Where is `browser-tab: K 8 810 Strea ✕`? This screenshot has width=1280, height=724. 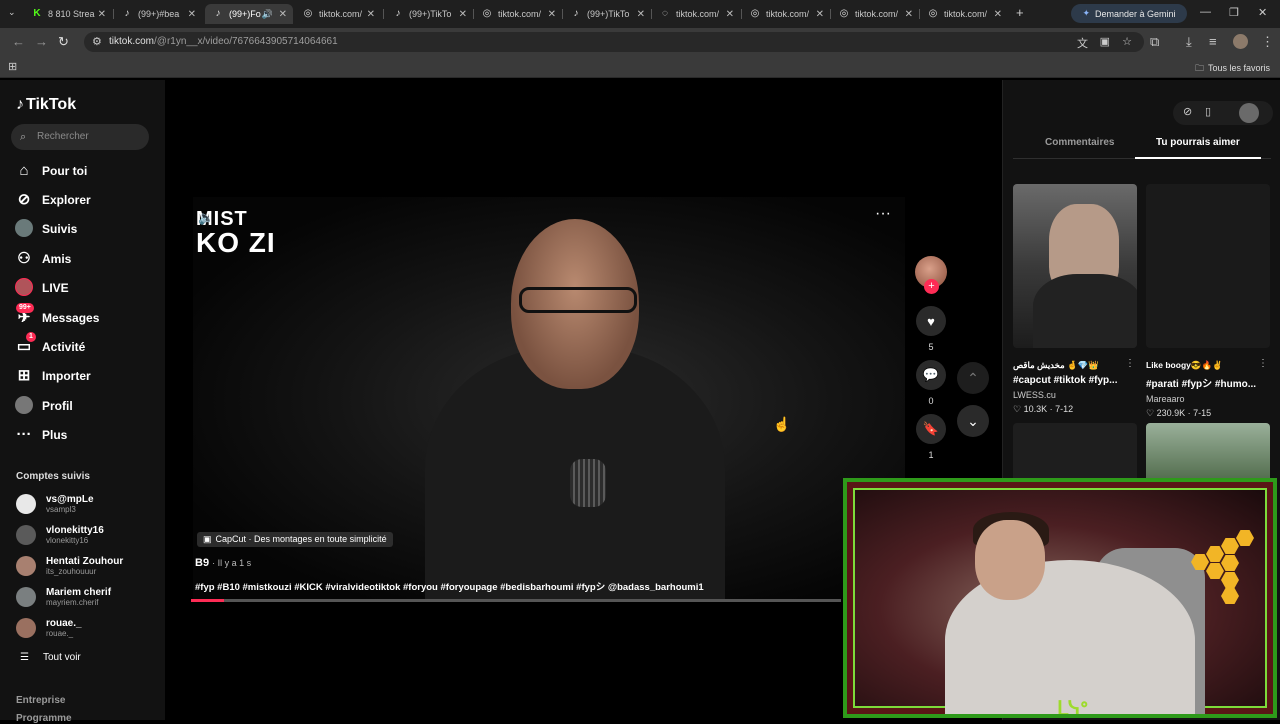 browser-tab: K 8 810 Strea ✕ is located at coordinates (68, 14).